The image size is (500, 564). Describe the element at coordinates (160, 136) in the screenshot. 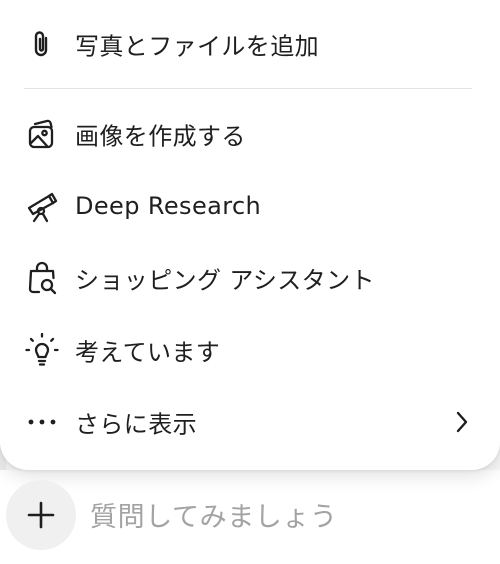

I see `menu-item-label: 画像を作成する` at that location.